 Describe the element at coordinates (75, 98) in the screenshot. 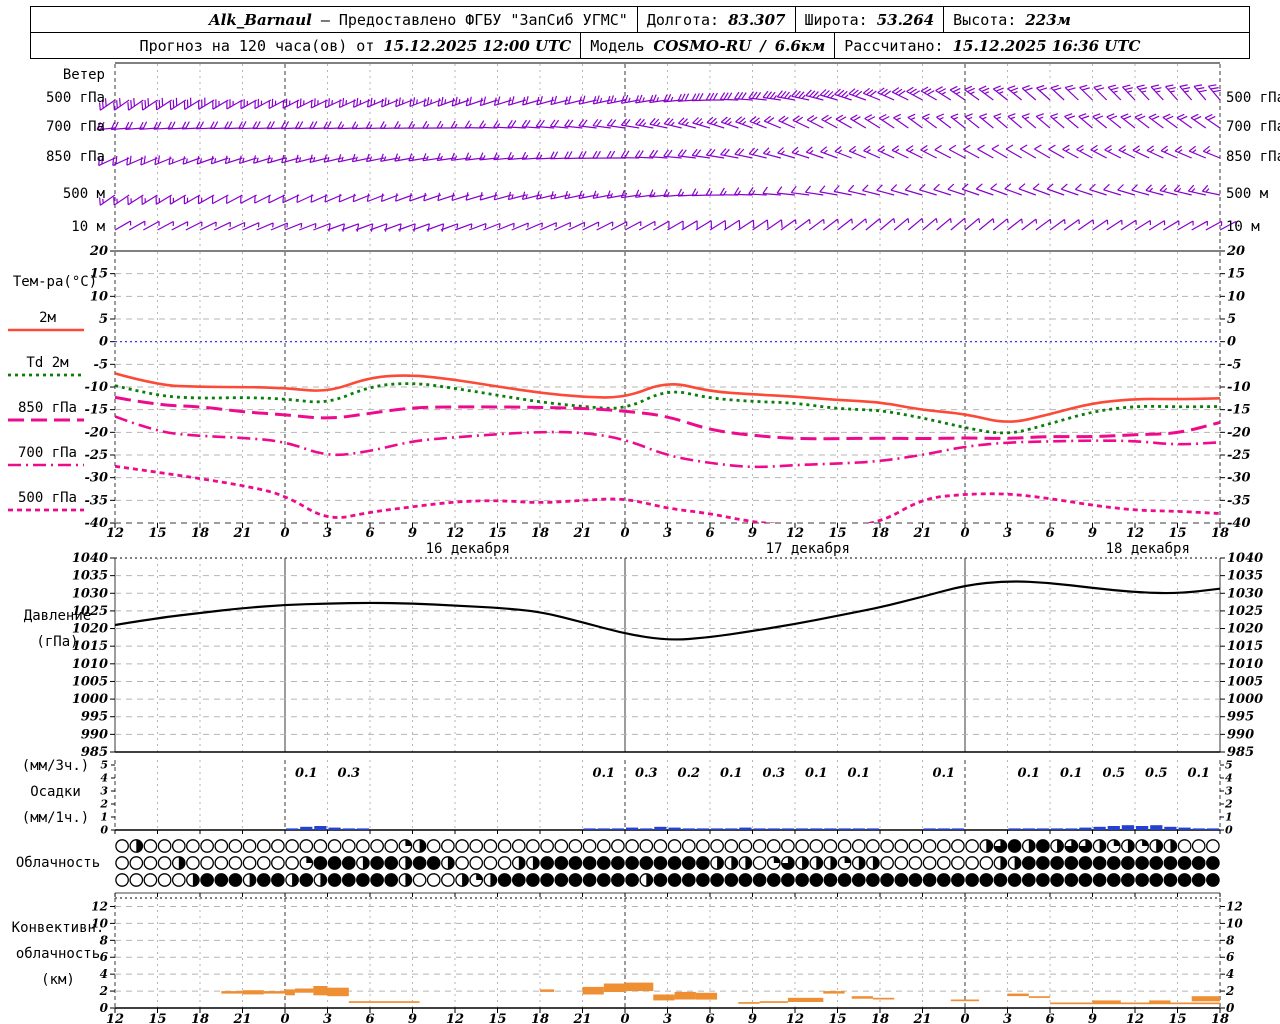

I see `wind-level-label-500hpa-left: 500 гПа` at that location.